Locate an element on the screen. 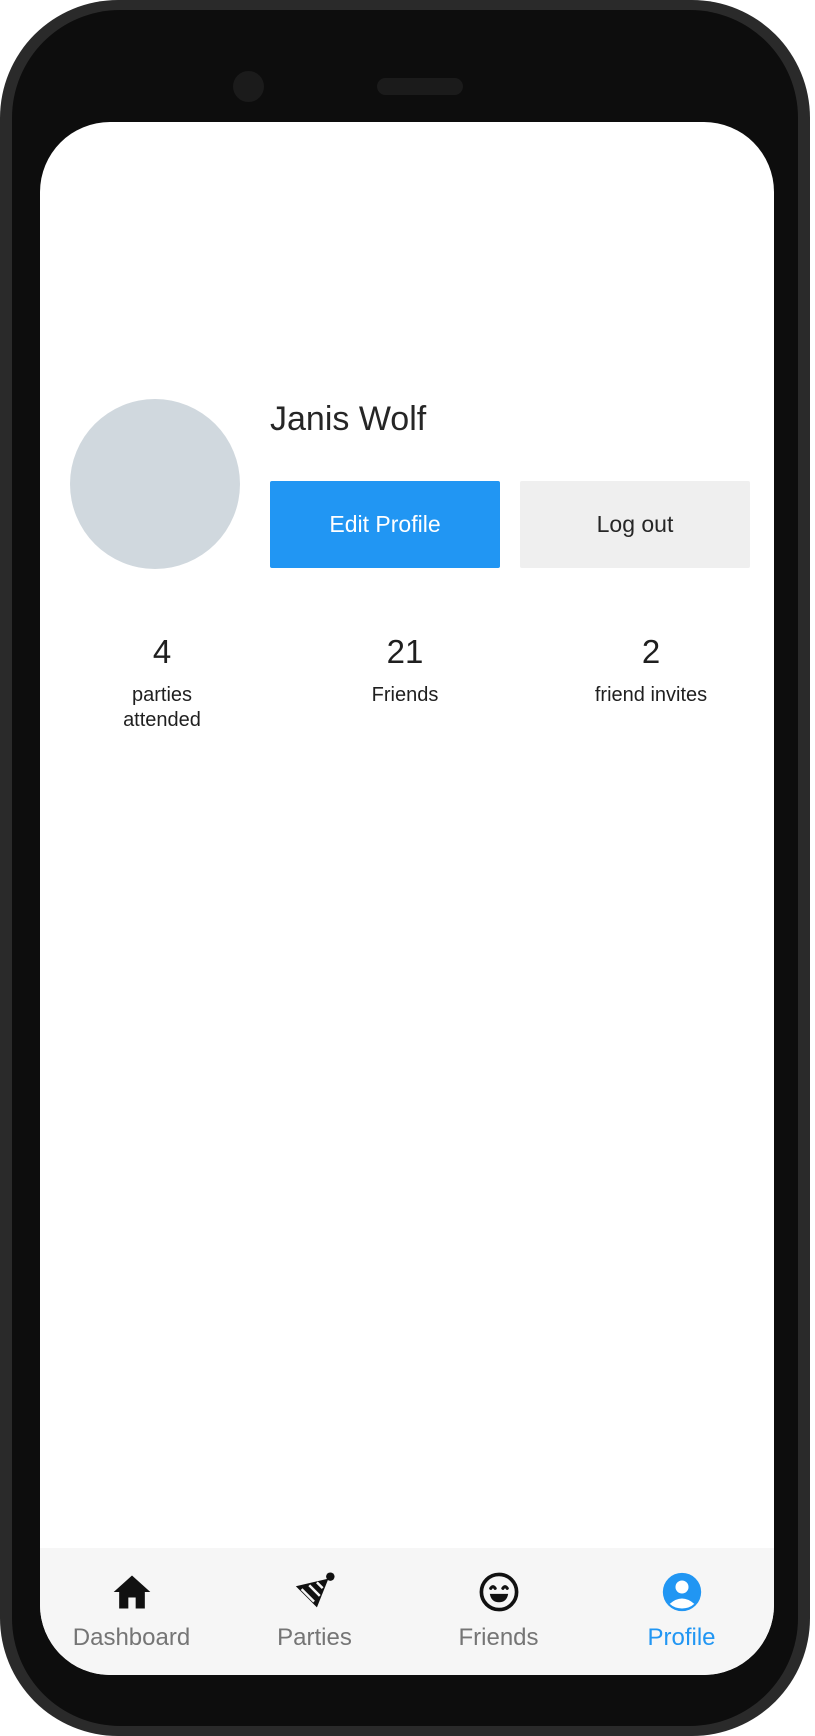  front-camera is located at coordinates (248, 86).